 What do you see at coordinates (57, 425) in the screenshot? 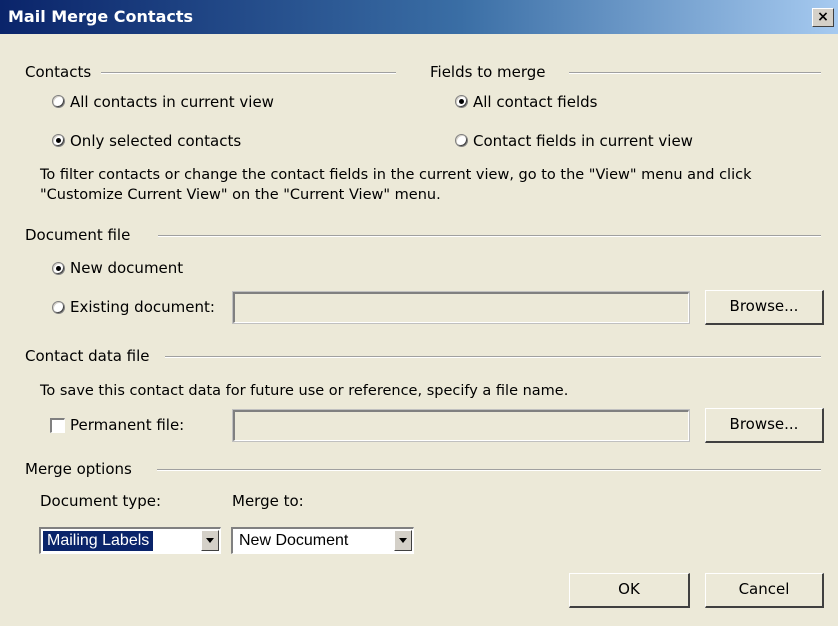
I see `permanent-file-checkbox` at bounding box center [57, 425].